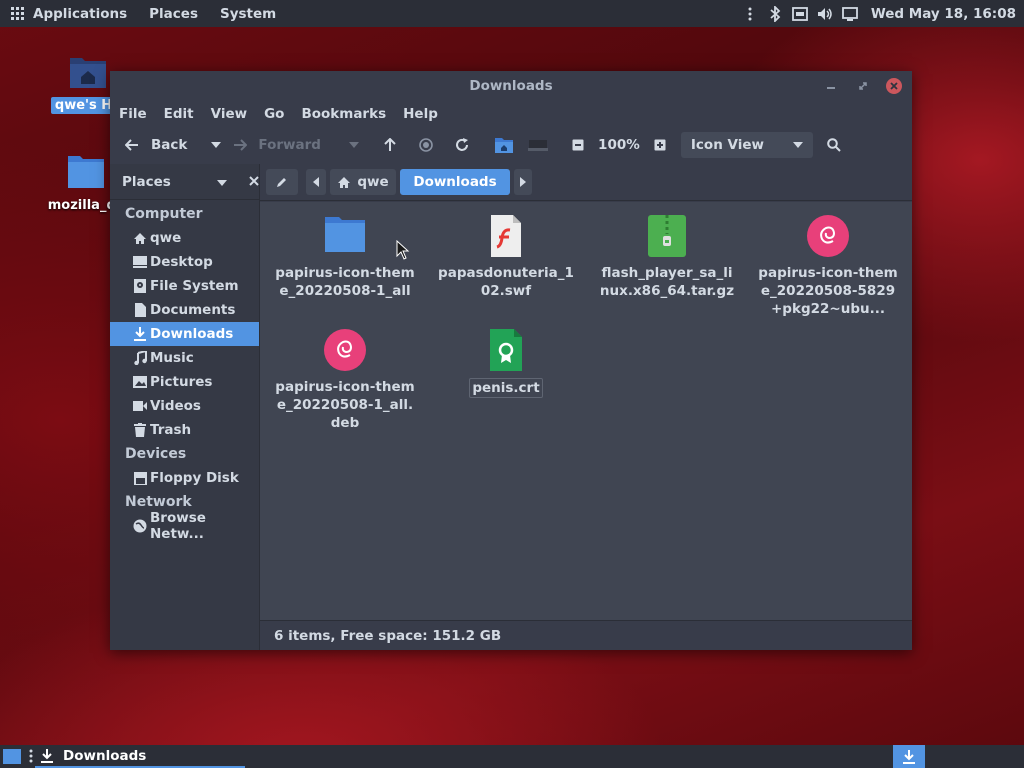  Describe the element at coordinates (506, 282) in the screenshot. I see `file-name: papasdonuteria_102.swf` at that location.